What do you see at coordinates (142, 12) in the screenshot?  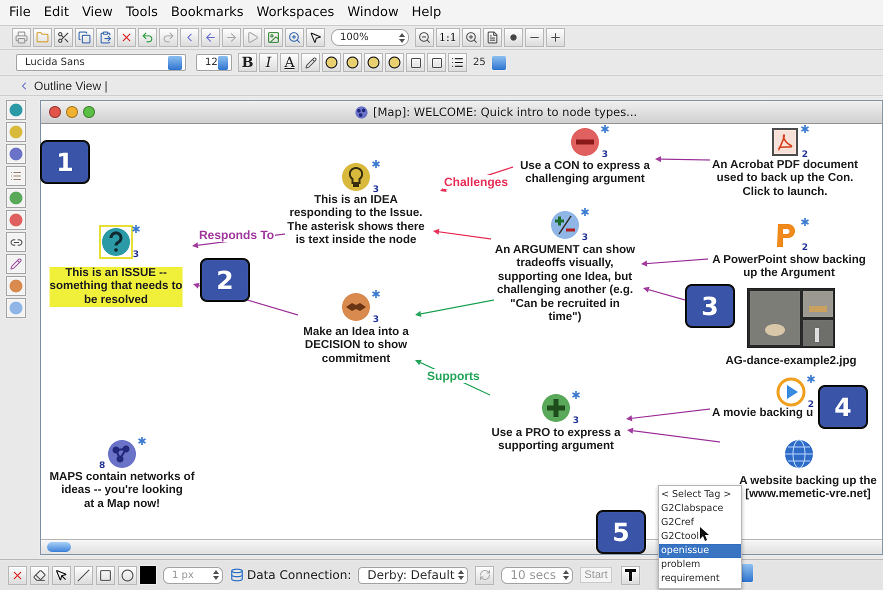 I see `menu-item: Tools` at bounding box center [142, 12].